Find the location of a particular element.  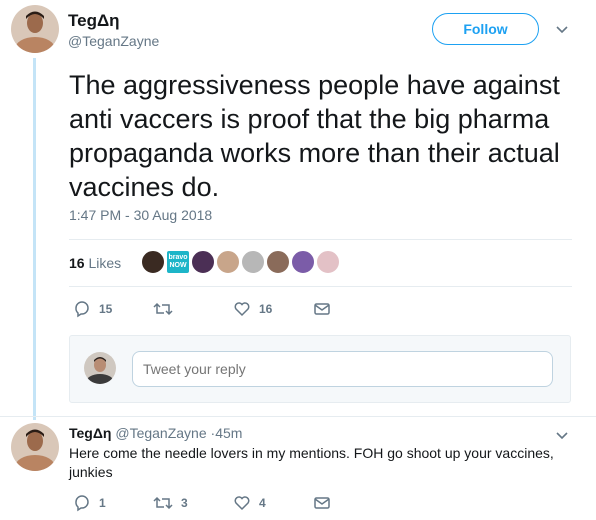

author-handle: @TeganZayne is located at coordinates (113, 41).